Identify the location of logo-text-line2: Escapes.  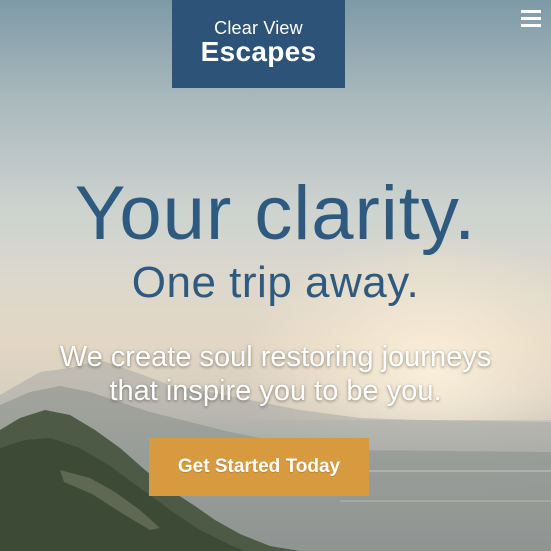
(258, 51).